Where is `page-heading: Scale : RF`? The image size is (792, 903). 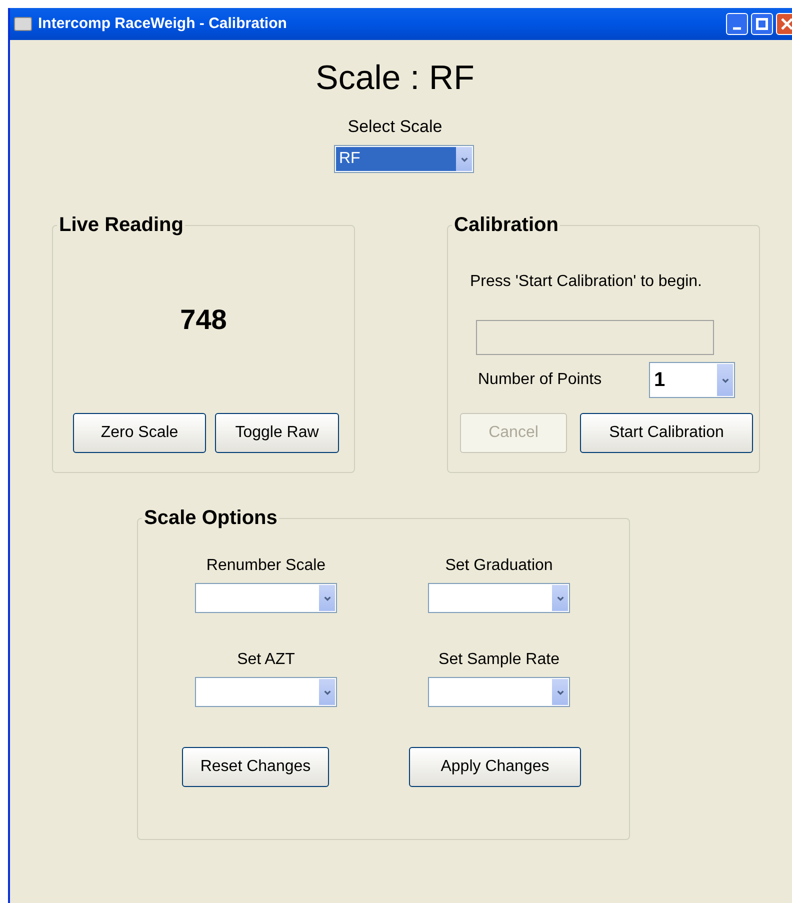
page-heading: Scale : RF is located at coordinates (395, 78).